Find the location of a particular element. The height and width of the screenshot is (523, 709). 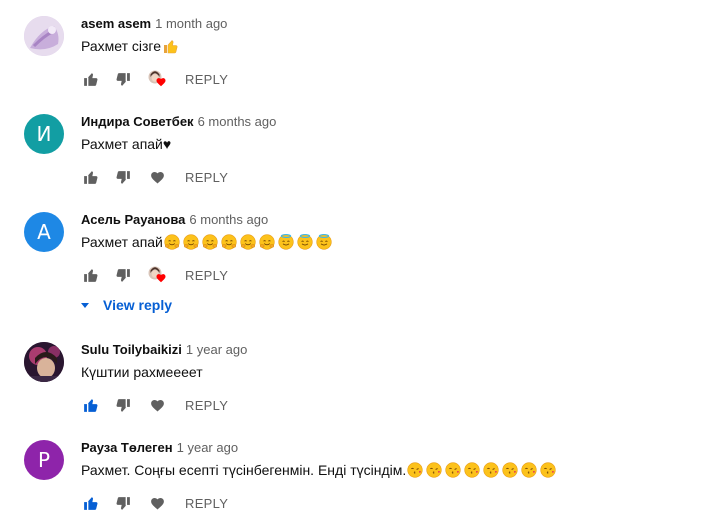

view-reply-button: View reply is located at coordinates (126, 305).